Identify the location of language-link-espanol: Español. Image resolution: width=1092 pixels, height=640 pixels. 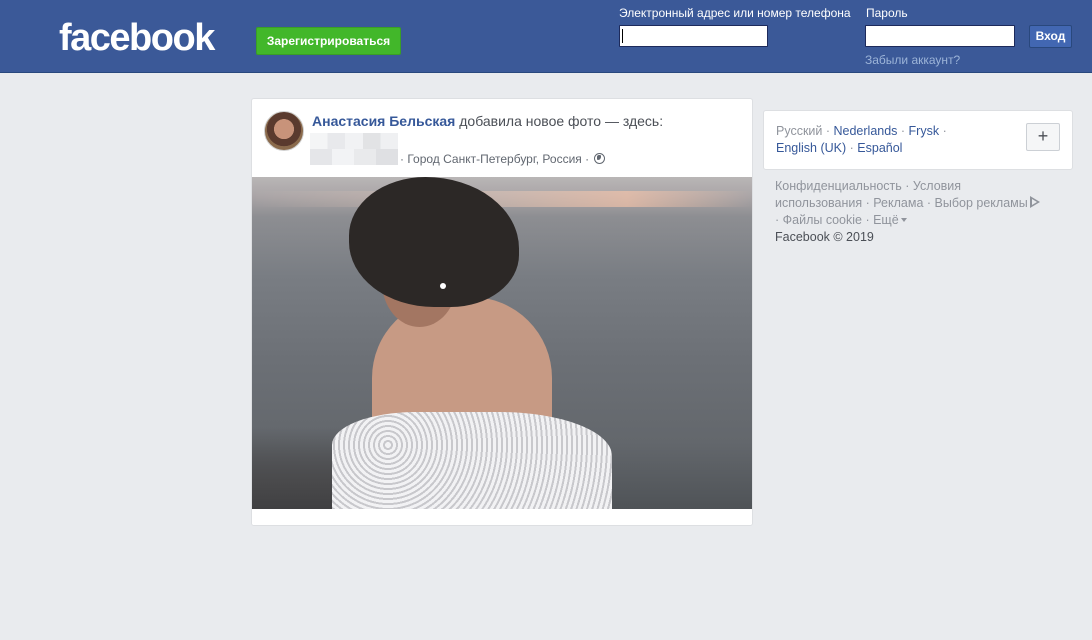
(879, 148).